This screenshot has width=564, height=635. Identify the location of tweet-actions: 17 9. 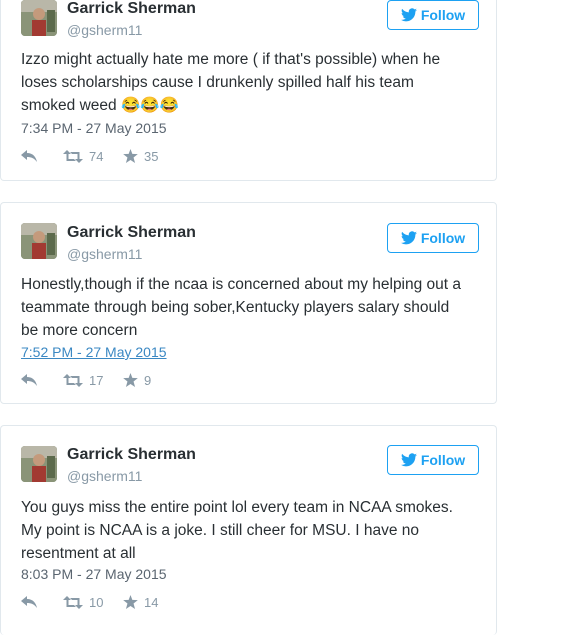
(86, 380).